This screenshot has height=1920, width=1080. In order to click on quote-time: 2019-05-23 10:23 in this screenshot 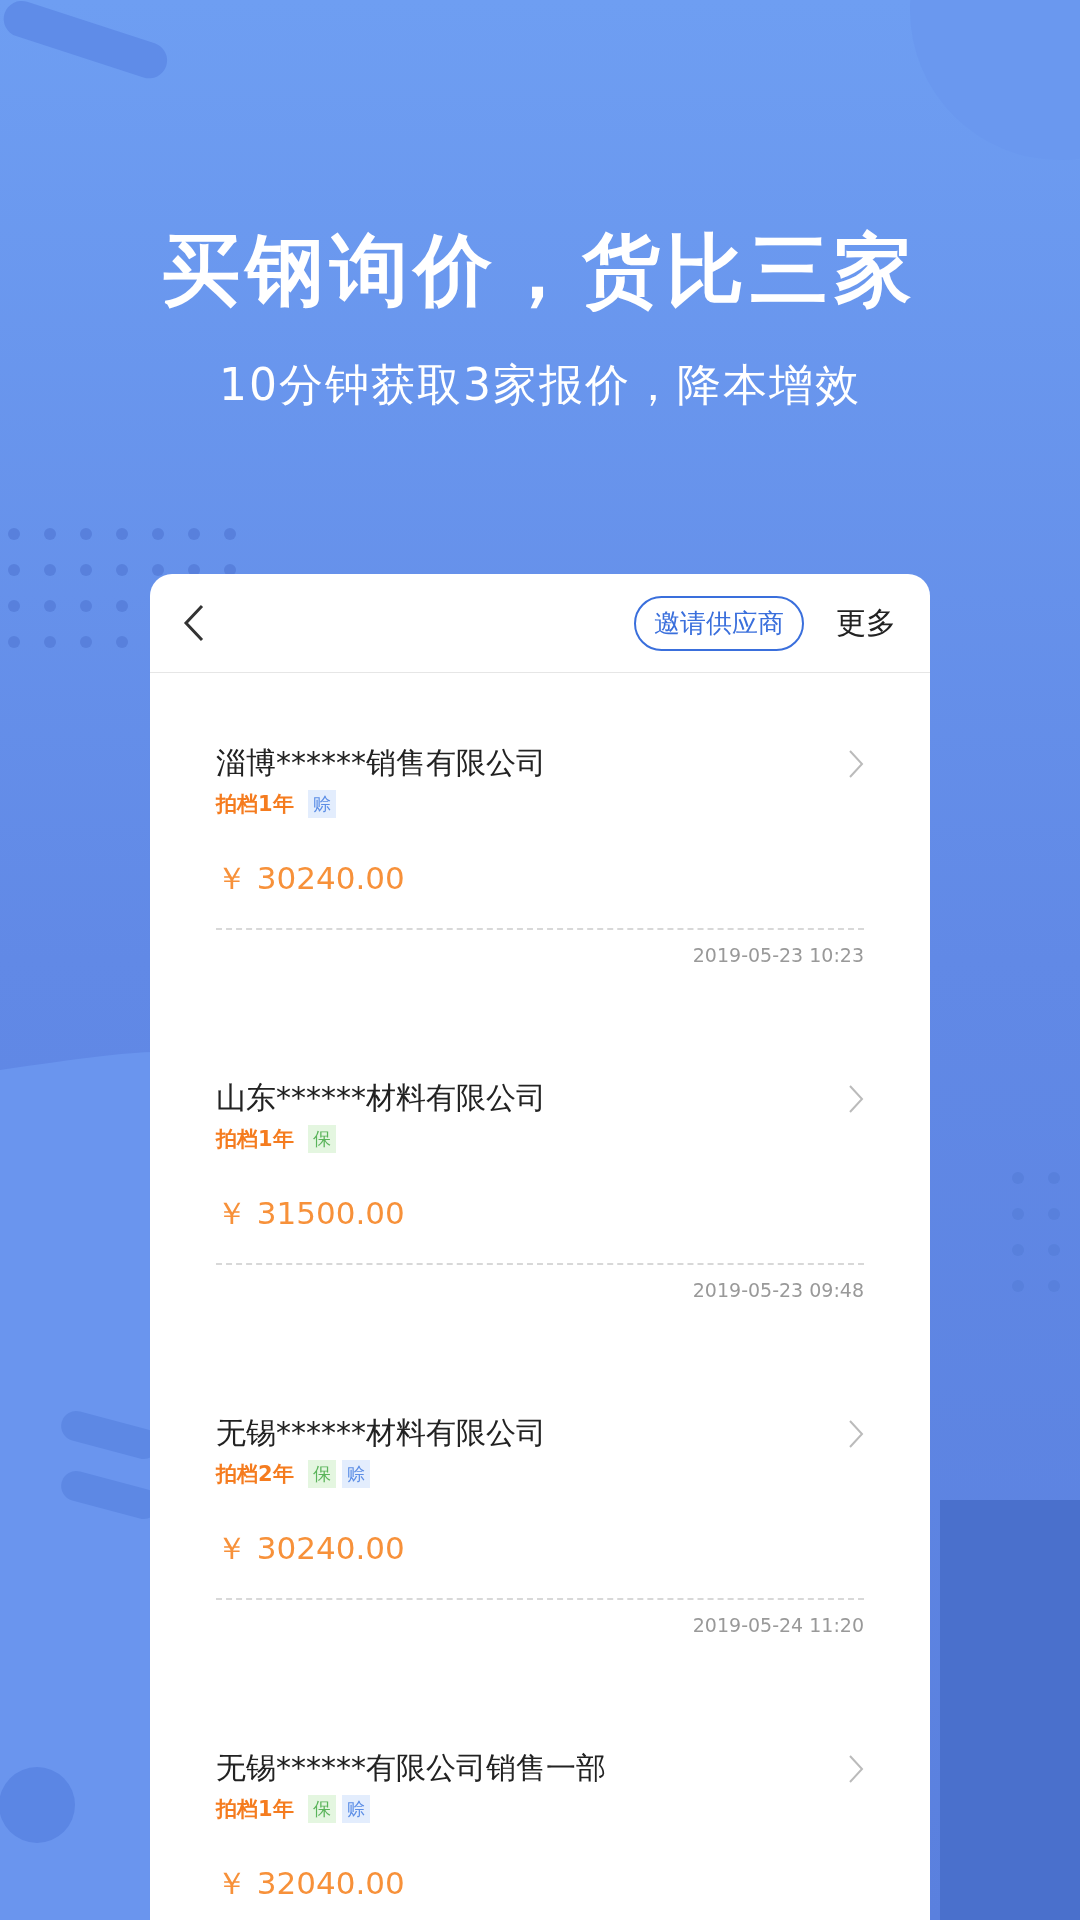, I will do `click(777, 955)`.